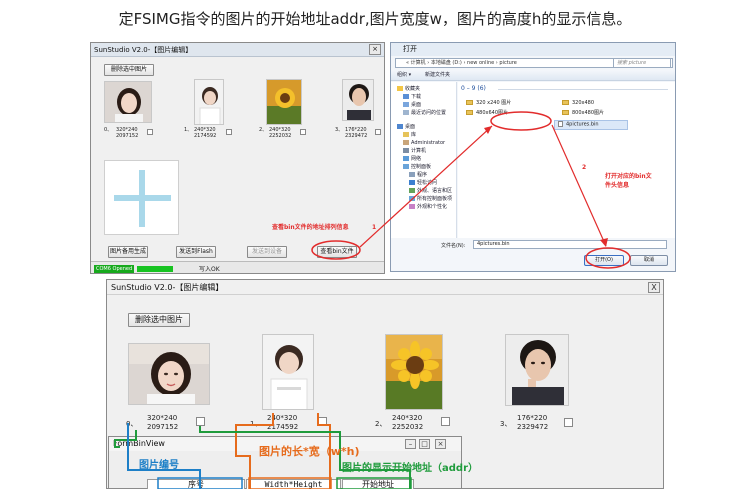 The image size is (750, 489). What do you see at coordinates (410, 468) in the screenshot?
I see `annotation-address: 图片的显示开始地址（addr）` at bounding box center [410, 468].